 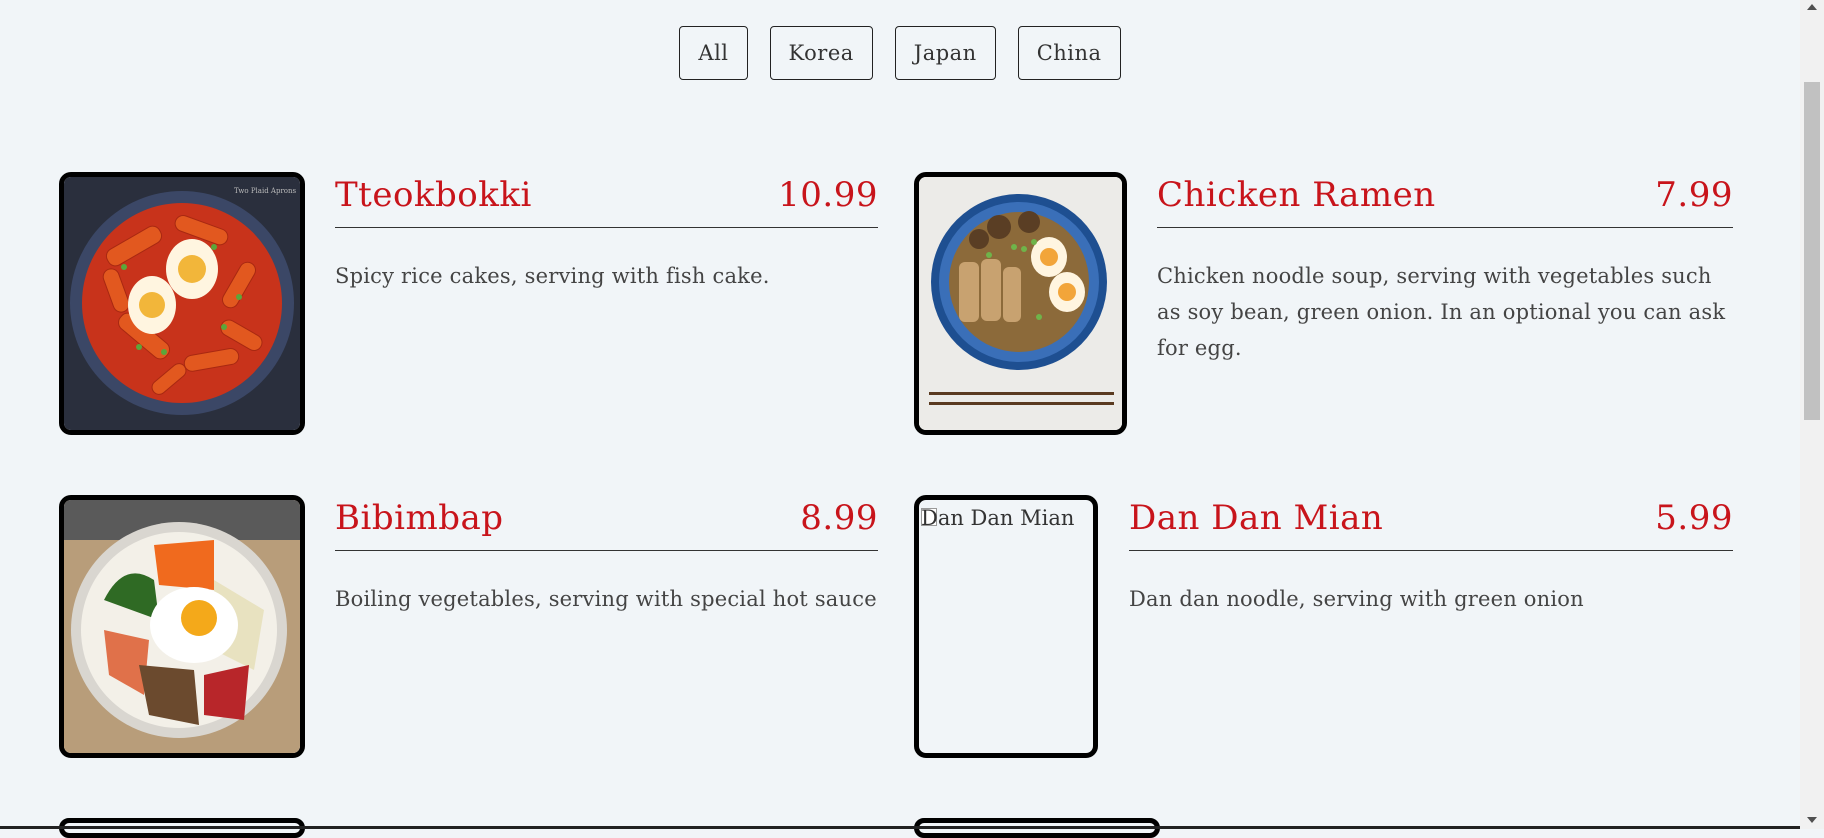 What do you see at coordinates (182, 626) in the screenshot?
I see `bibimbap-photo` at bounding box center [182, 626].